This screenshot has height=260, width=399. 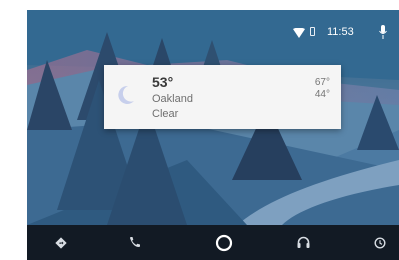 I want to click on weather-temperature: 53°, so click(x=163, y=82).